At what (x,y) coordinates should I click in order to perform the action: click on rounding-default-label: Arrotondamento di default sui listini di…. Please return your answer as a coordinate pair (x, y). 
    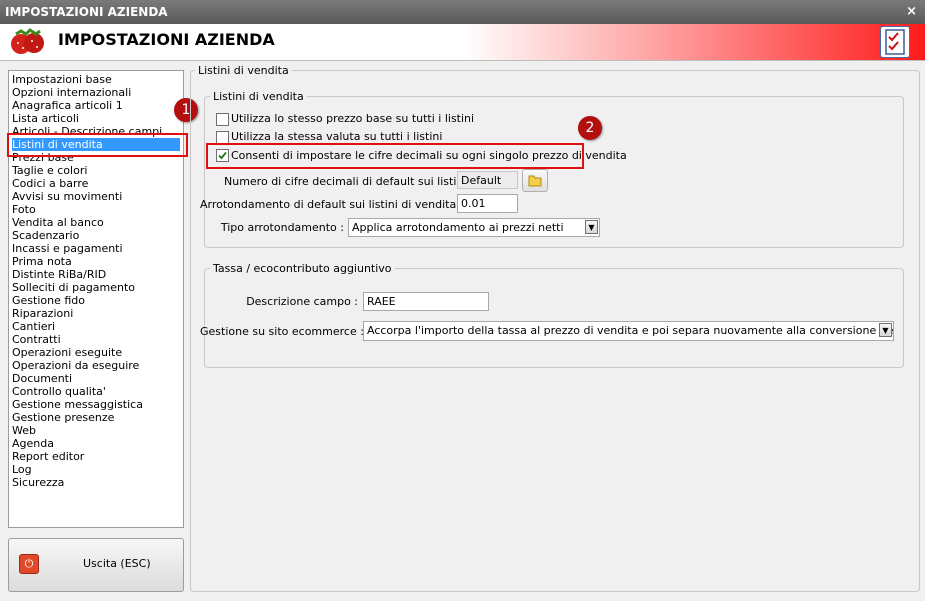
    Looking at the image, I should click on (332, 204).